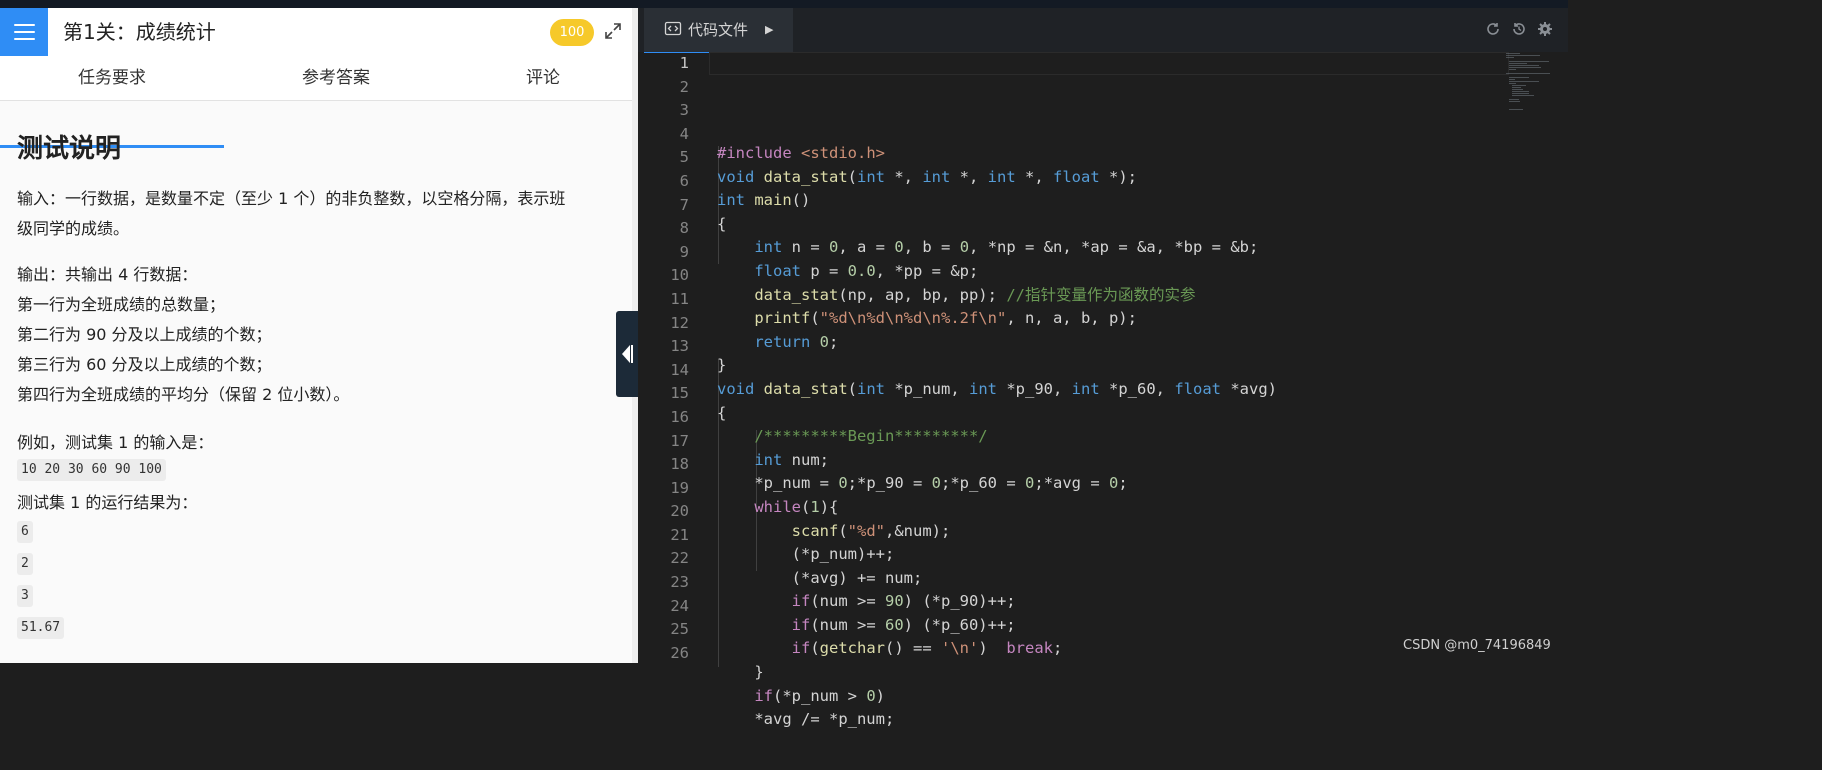 This screenshot has height=770, width=1822. I want to click on code-line: if(*p_num > 0), so click(997, 697).